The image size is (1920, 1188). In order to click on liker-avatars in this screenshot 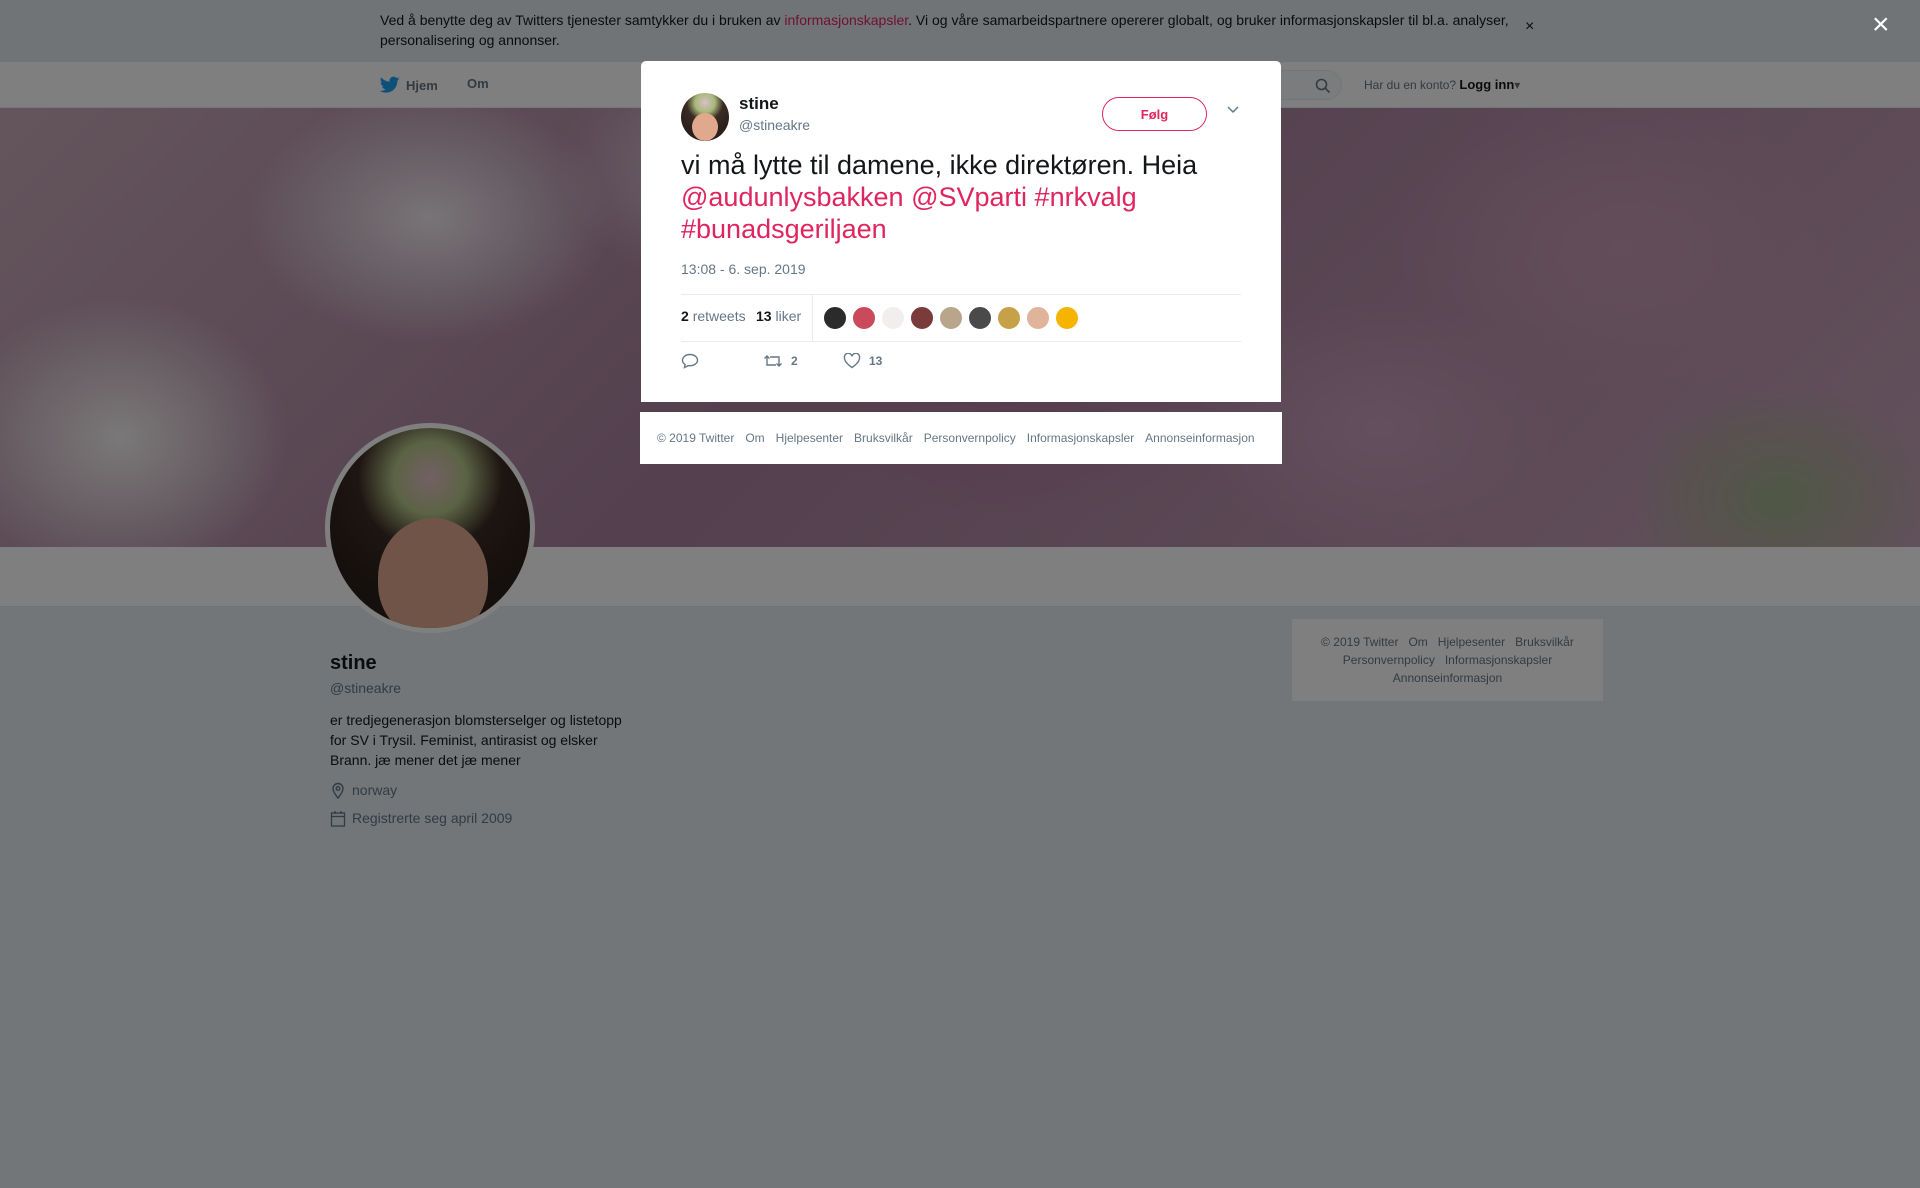, I will do `click(951, 318)`.